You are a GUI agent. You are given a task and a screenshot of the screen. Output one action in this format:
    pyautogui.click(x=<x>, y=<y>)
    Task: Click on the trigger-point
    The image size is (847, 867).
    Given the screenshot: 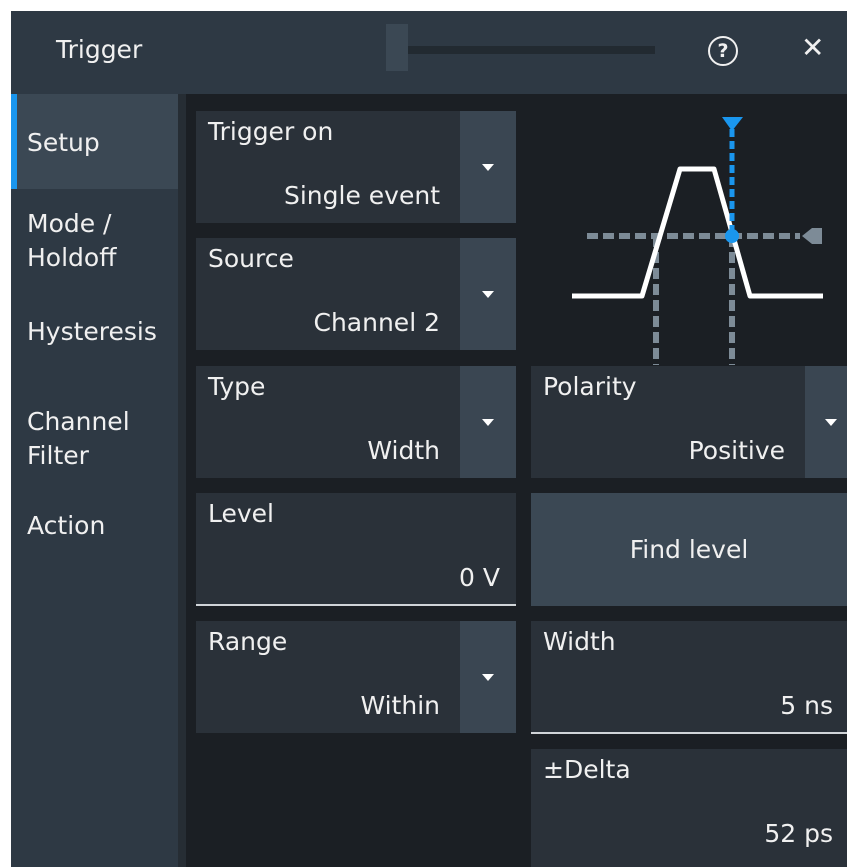 What is the action you would take?
    pyautogui.click(x=732, y=236)
    